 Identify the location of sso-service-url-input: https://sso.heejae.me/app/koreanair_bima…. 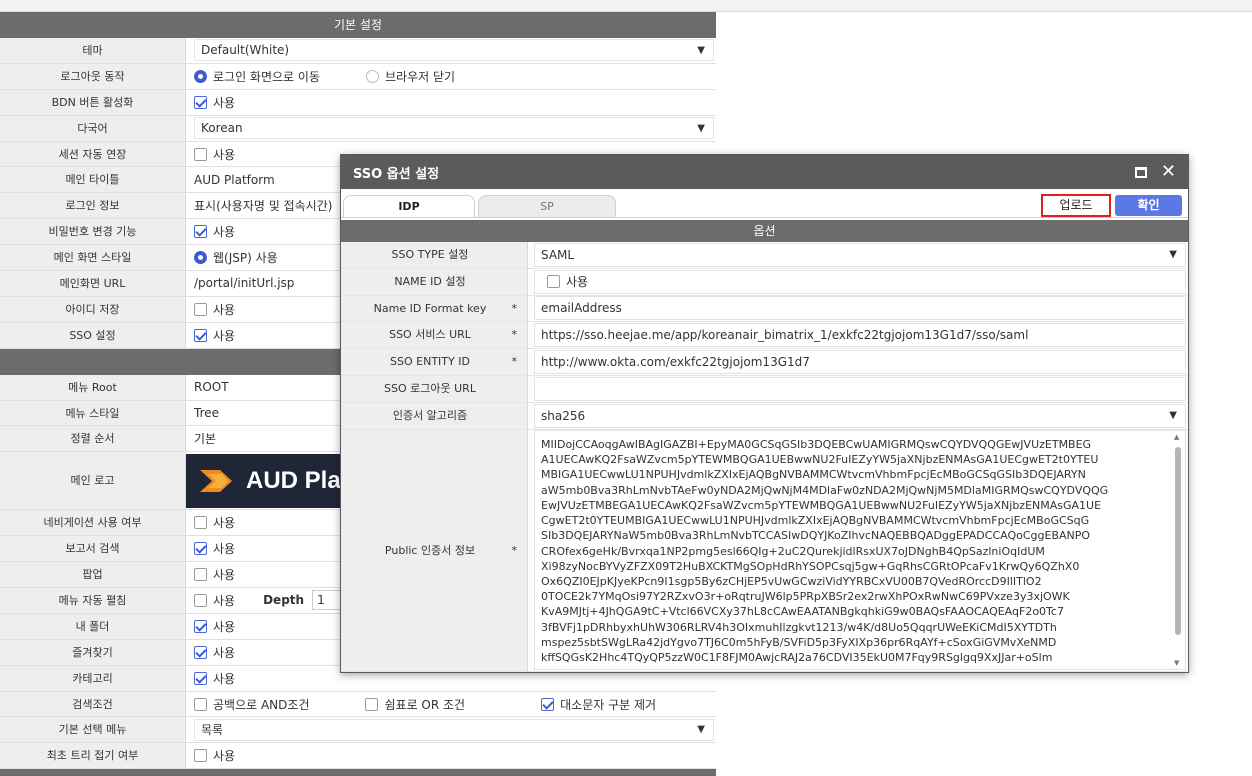
(860, 335).